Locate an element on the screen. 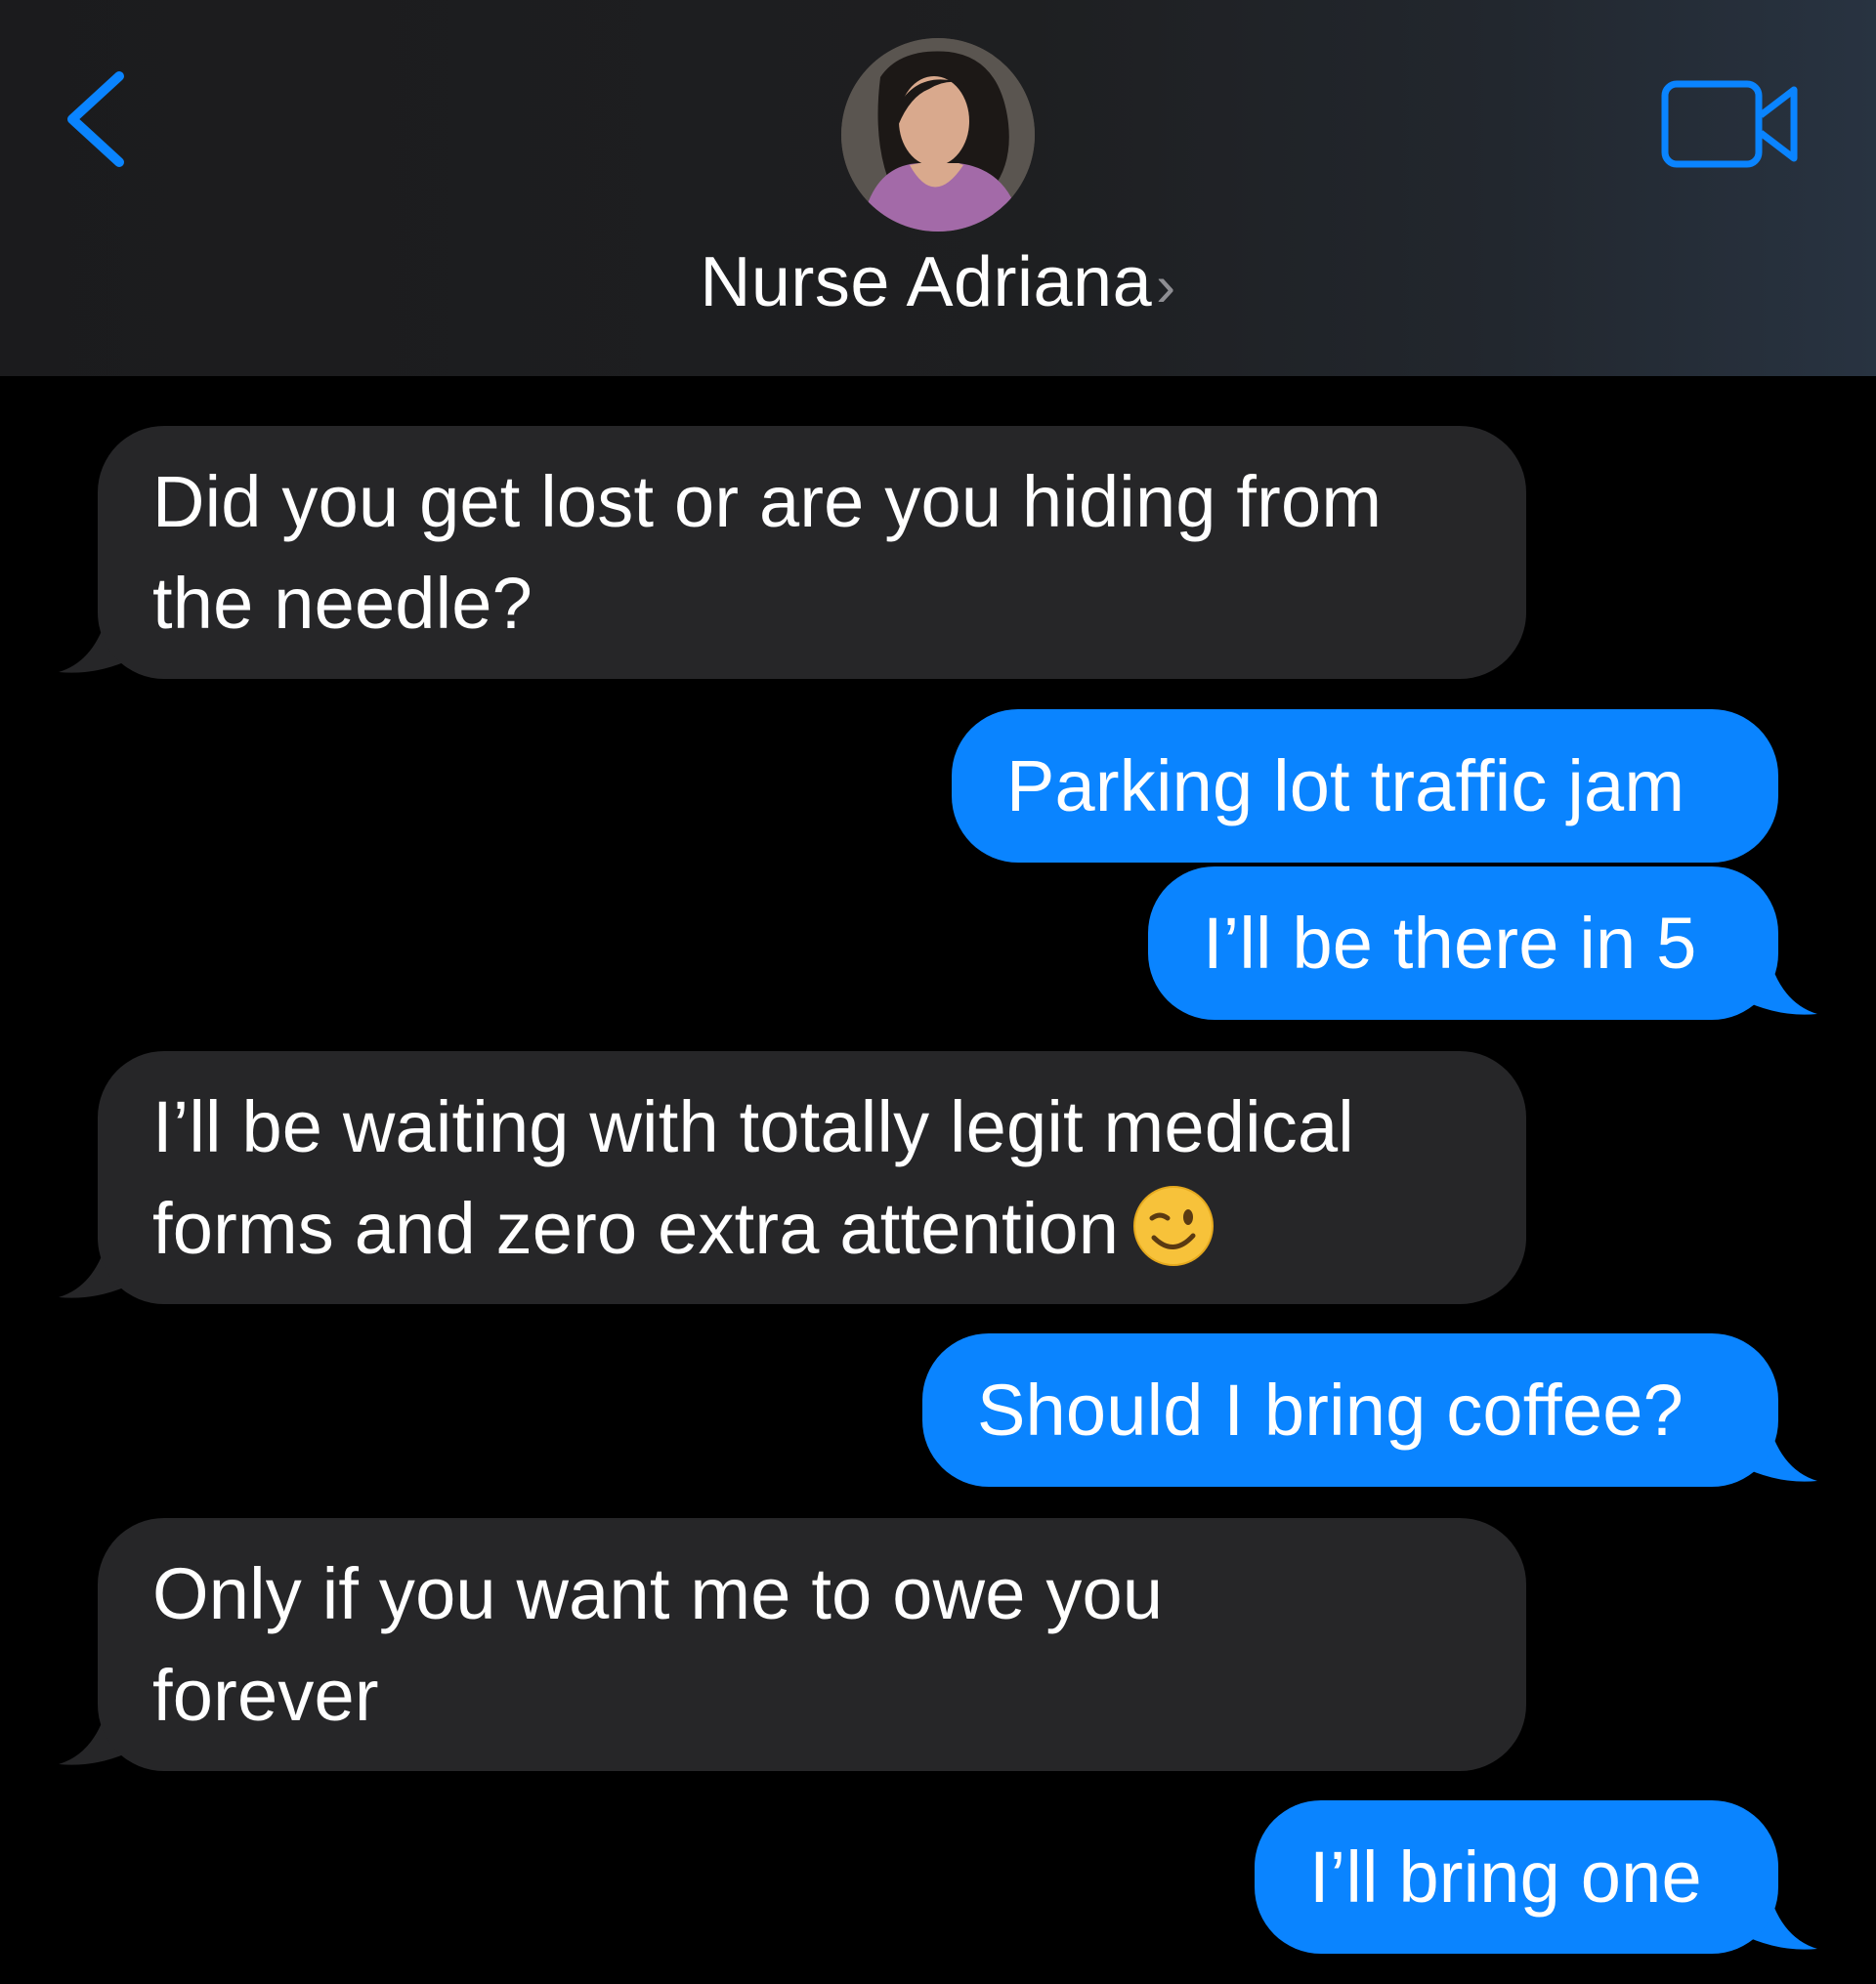 This screenshot has height=1984, width=1876. contact-name: Nurse Adriana is located at coordinates (926, 282).